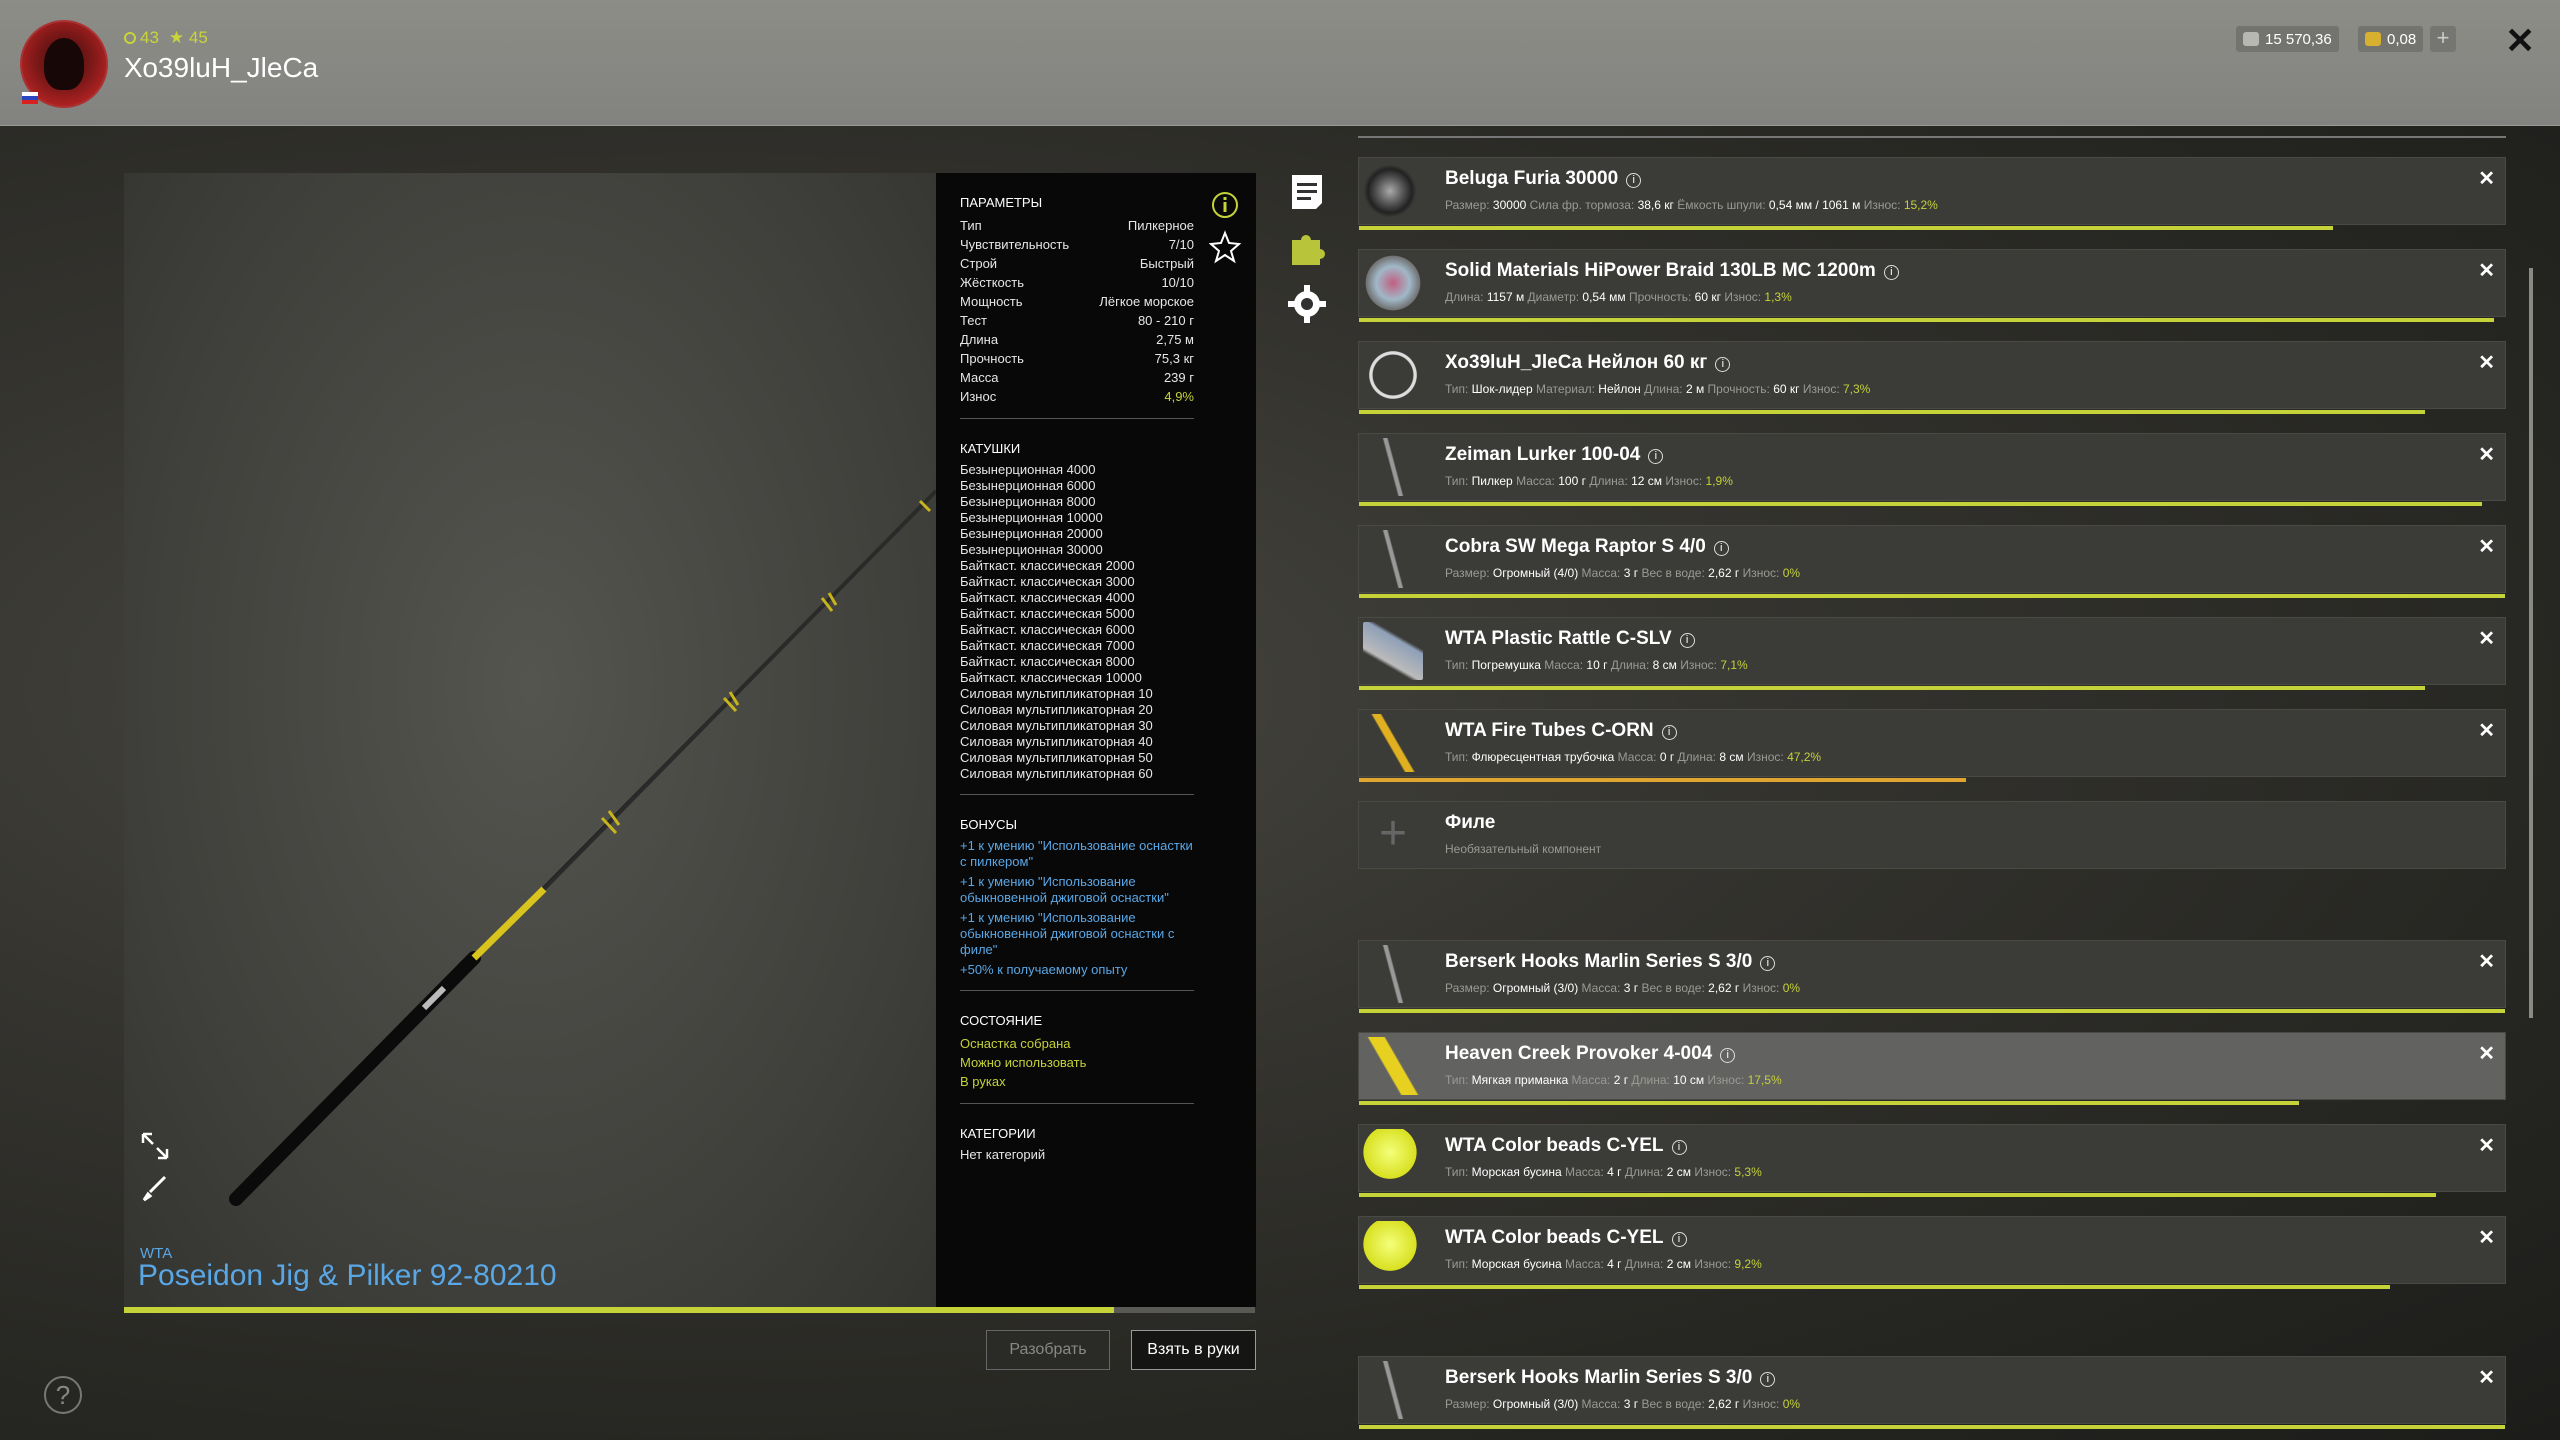 Image resolution: width=2560 pixels, height=1440 pixels. Describe the element at coordinates (1048, 1350) in the screenshot. I see `disassemble-button: Разобрать` at that location.